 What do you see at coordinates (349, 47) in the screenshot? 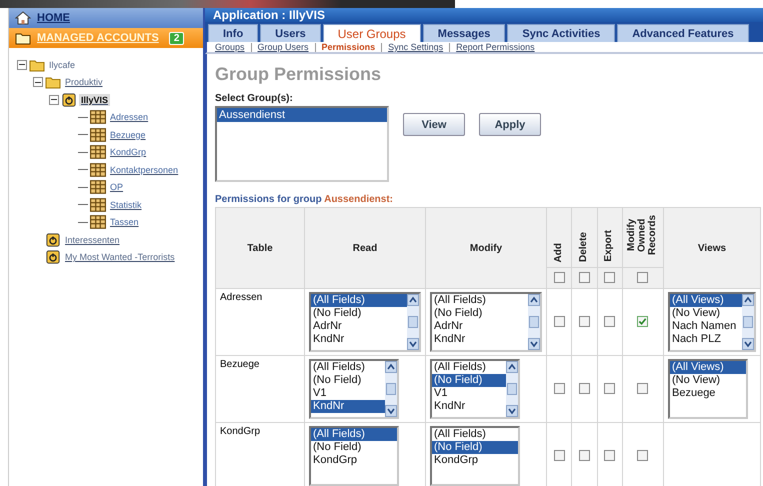
I see `sub-tab-link: Permissions` at bounding box center [349, 47].